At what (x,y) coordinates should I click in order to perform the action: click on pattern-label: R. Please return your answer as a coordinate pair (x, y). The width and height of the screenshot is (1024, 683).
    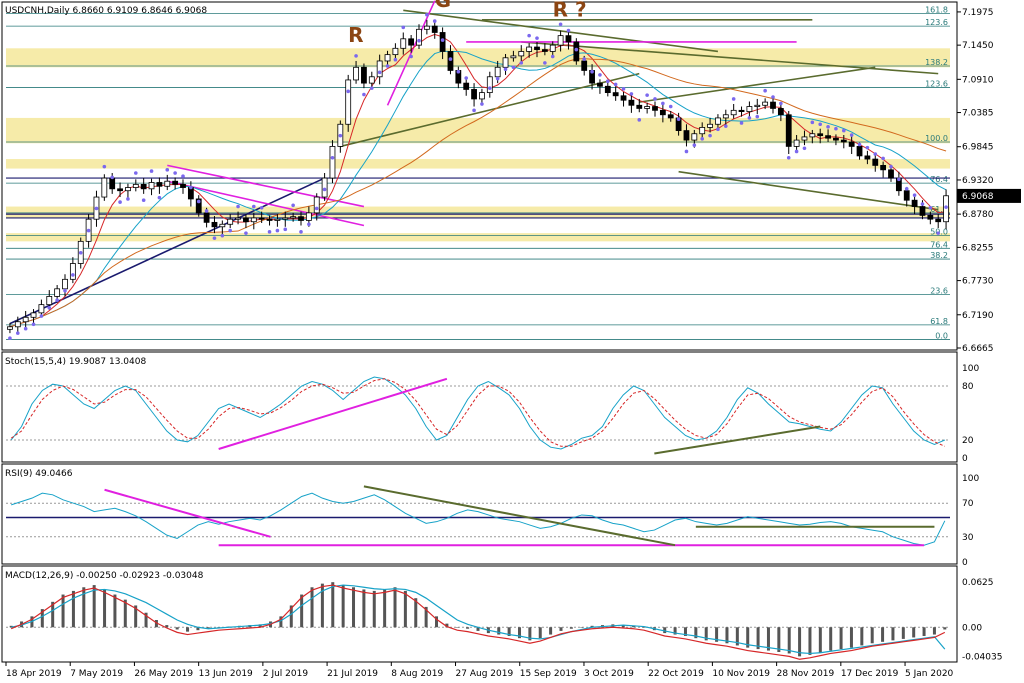
    Looking at the image, I should click on (355, 35).